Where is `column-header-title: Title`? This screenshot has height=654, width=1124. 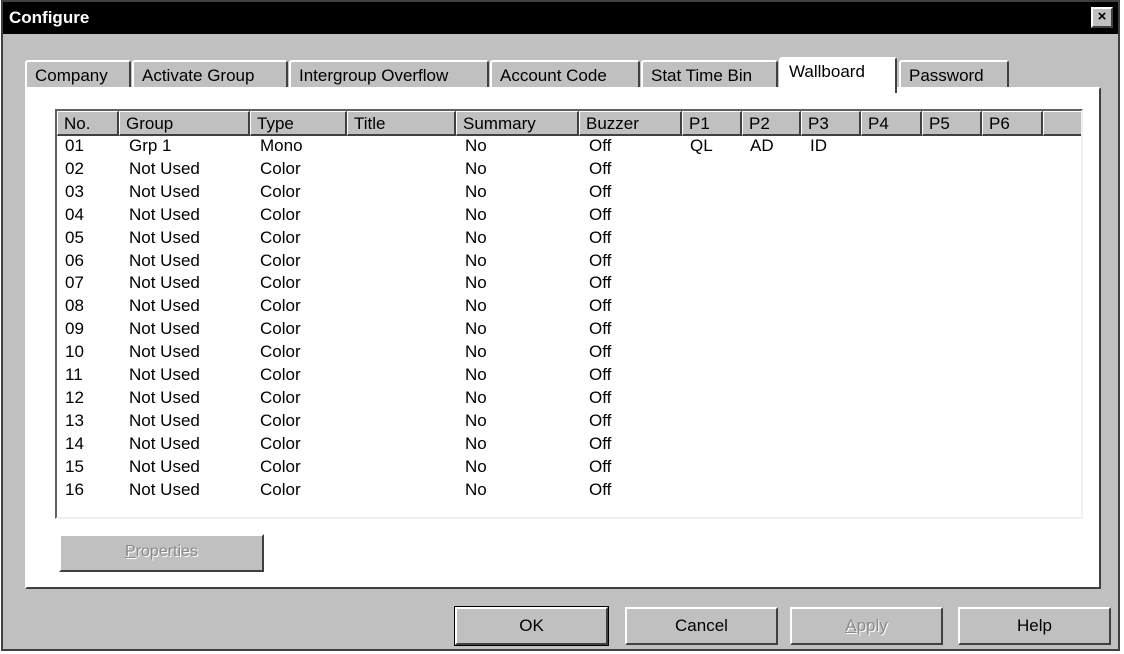
column-header-title: Title is located at coordinates (401, 123).